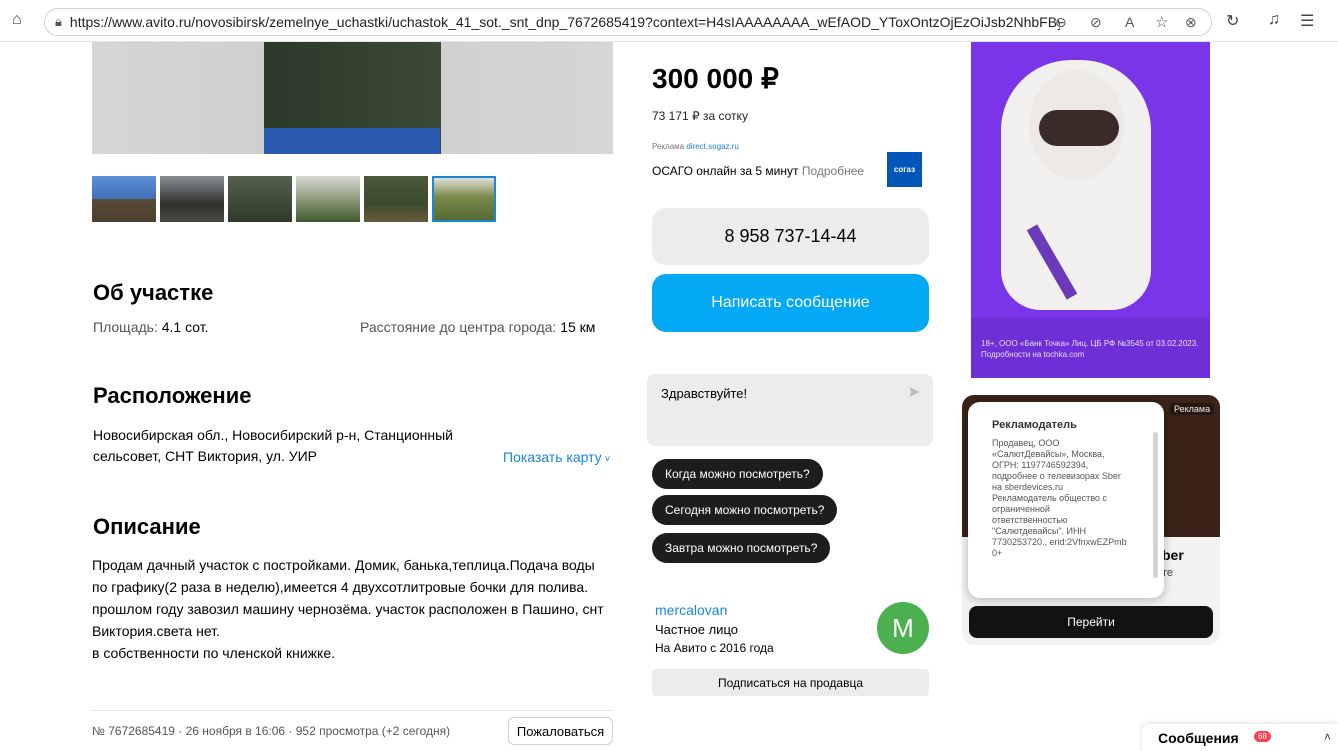  Describe the element at coordinates (127, 327) in the screenshot. I see `area-label: Площадь:` at that location.